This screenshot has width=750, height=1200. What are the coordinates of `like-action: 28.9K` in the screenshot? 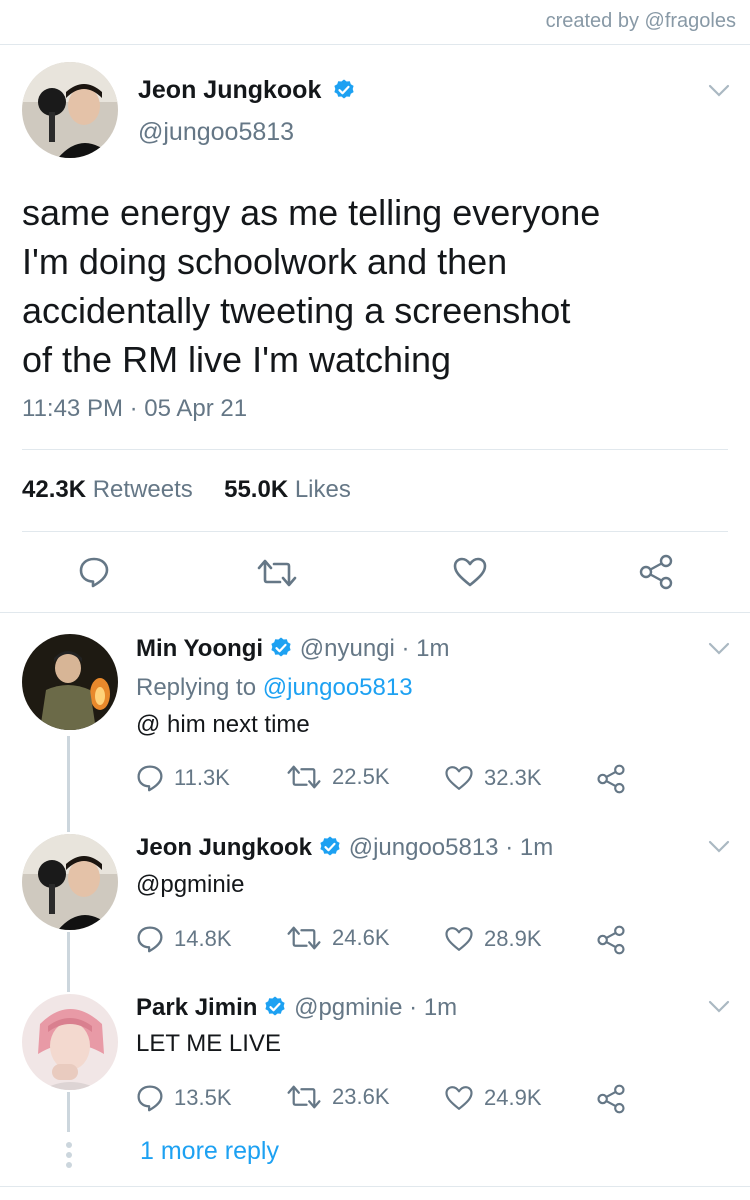 It's located at (493, 939).